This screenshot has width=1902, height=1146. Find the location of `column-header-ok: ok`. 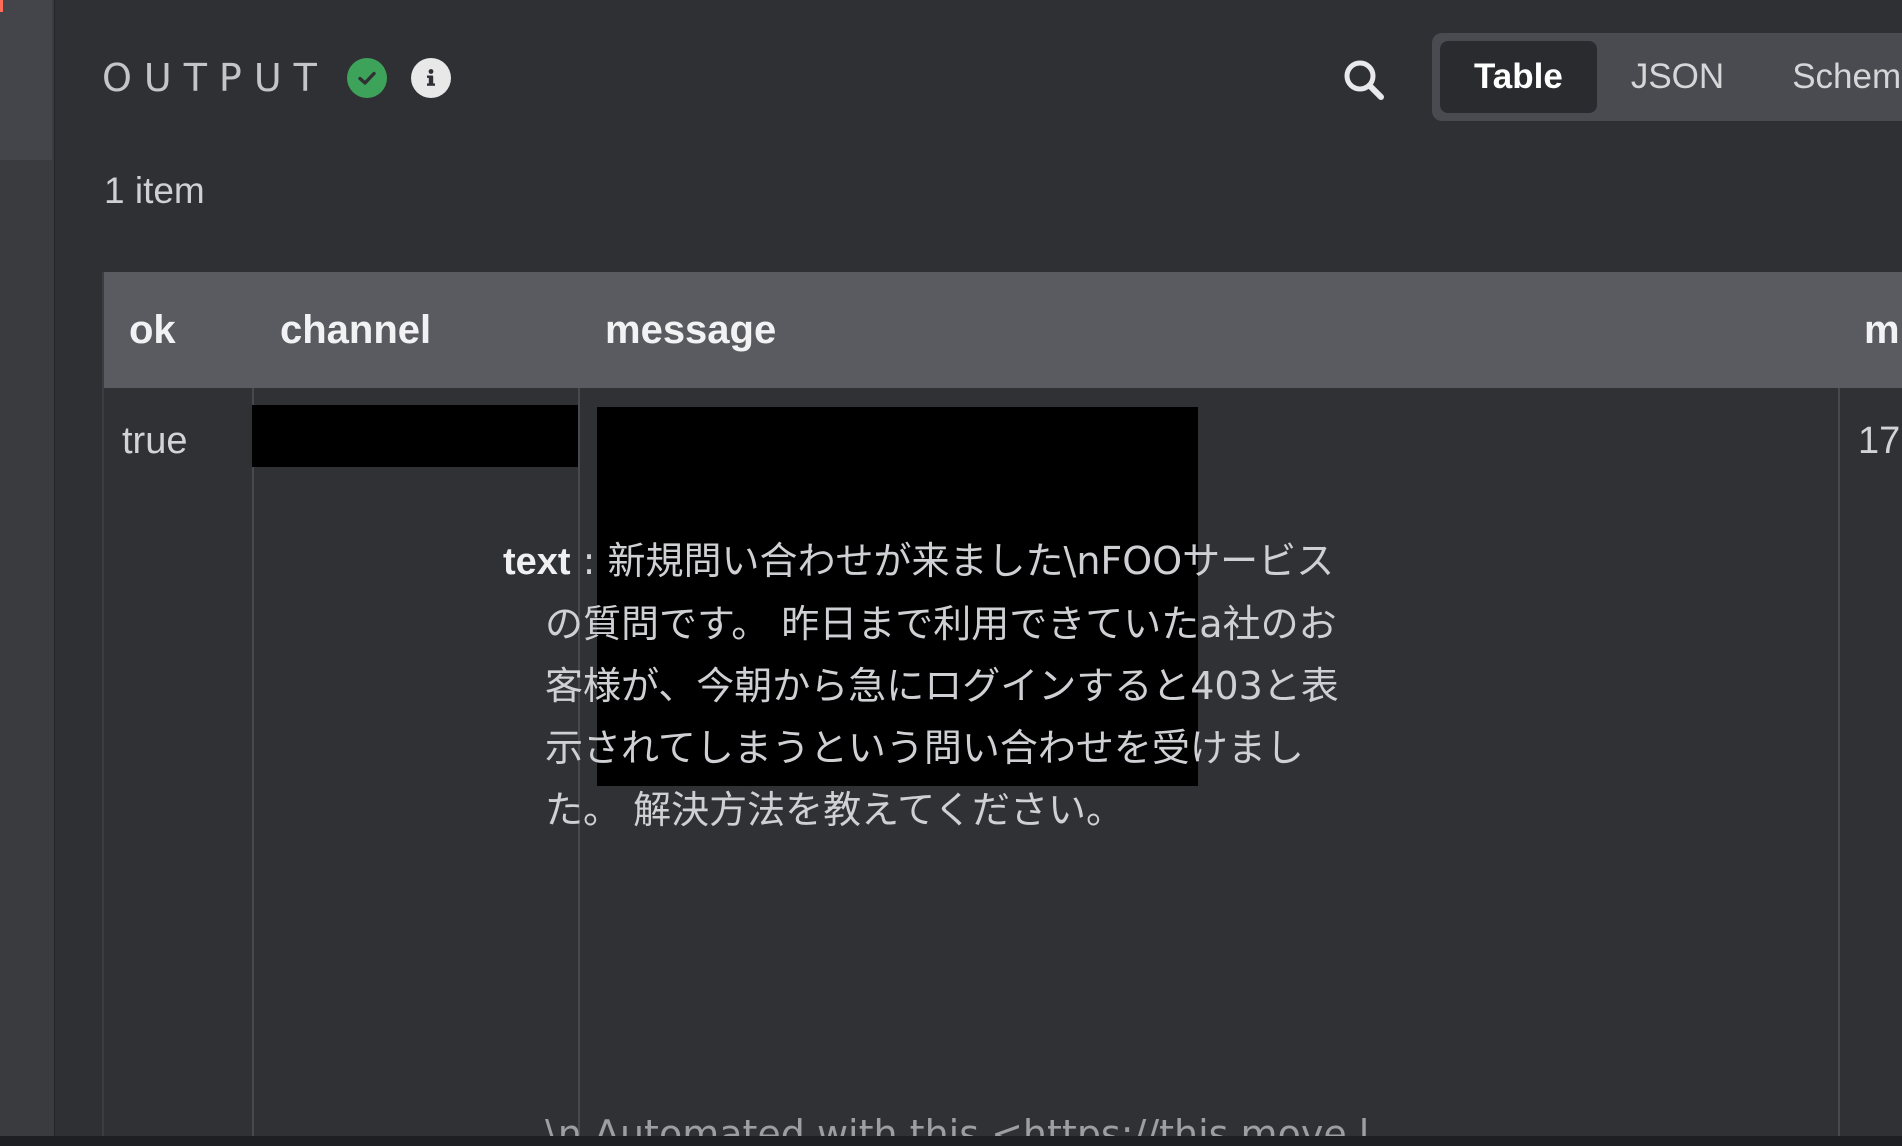

column-header-ok: ok is located at coordinates (152, 330).